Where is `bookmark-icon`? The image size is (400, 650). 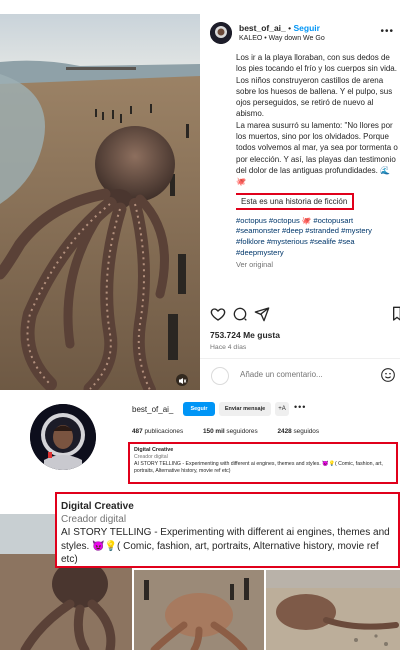
bookmark-icon is located at coordinates (396, 314).